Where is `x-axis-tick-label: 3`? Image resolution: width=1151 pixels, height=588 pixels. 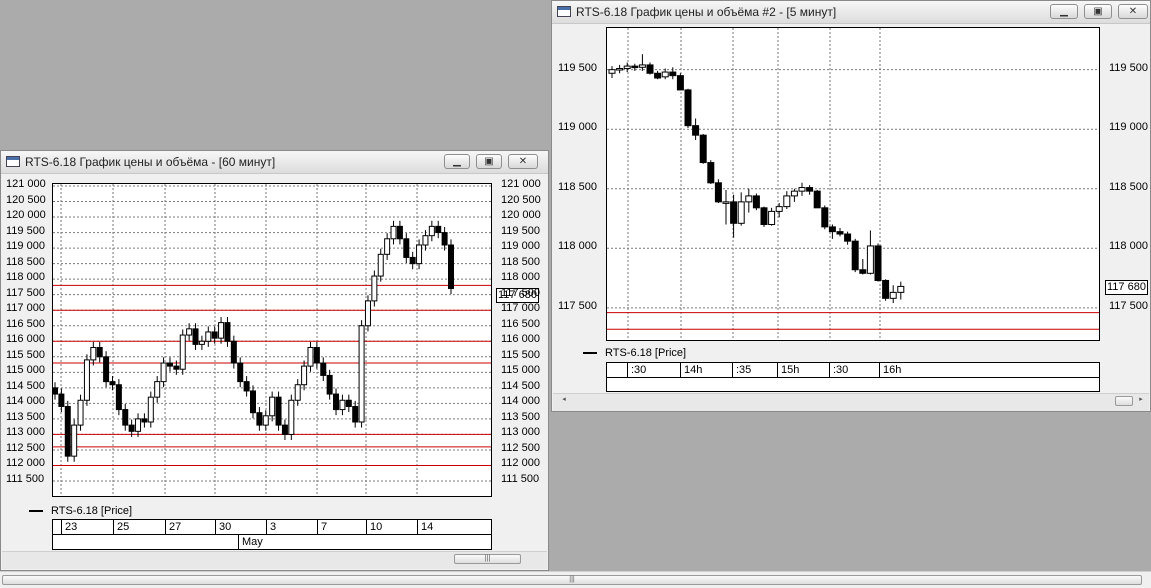 x-axis-tick-label: 3 is located at coordinates (271, 527).